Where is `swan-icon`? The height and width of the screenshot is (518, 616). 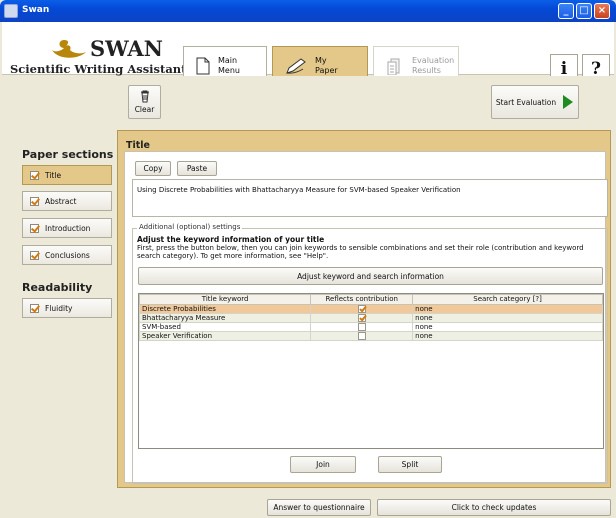 swan-icon is located at coordinates (69, 49).